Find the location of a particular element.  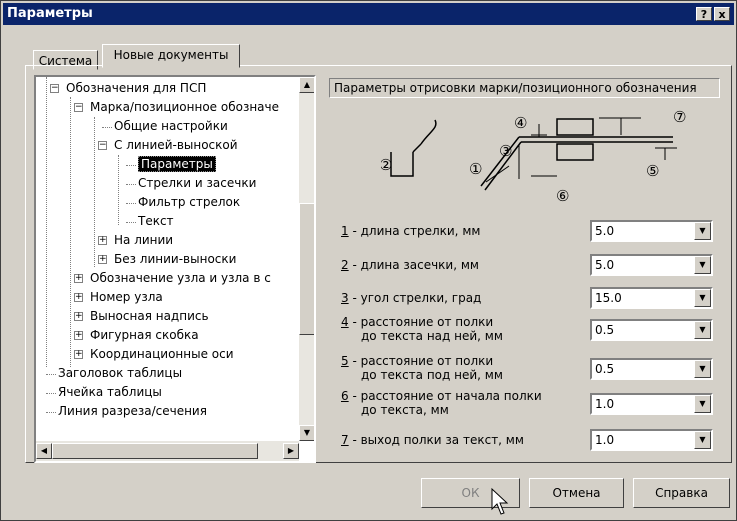

help-icon: ? is located at coordinates (704, 14).